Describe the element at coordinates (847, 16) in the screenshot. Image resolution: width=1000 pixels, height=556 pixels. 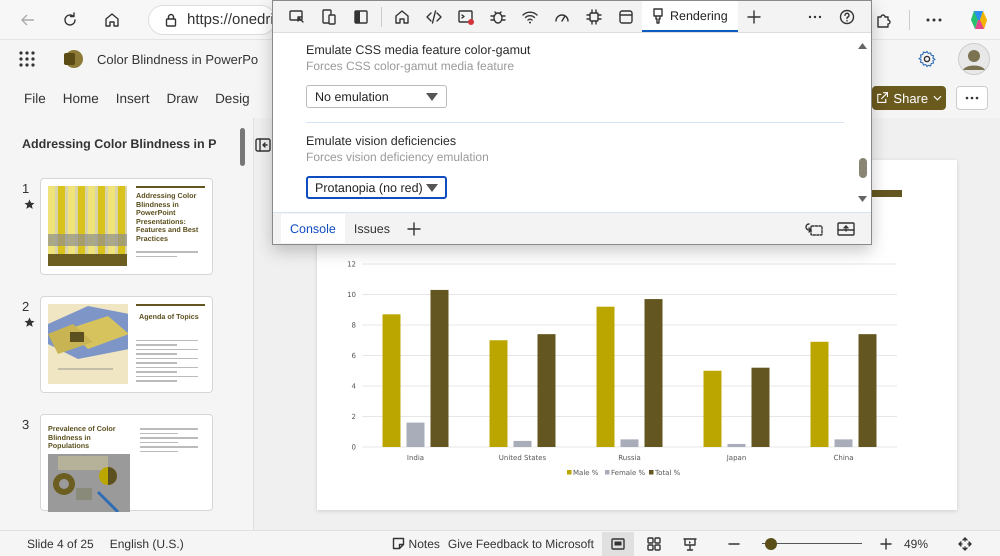
I see `help-icon` at that location.